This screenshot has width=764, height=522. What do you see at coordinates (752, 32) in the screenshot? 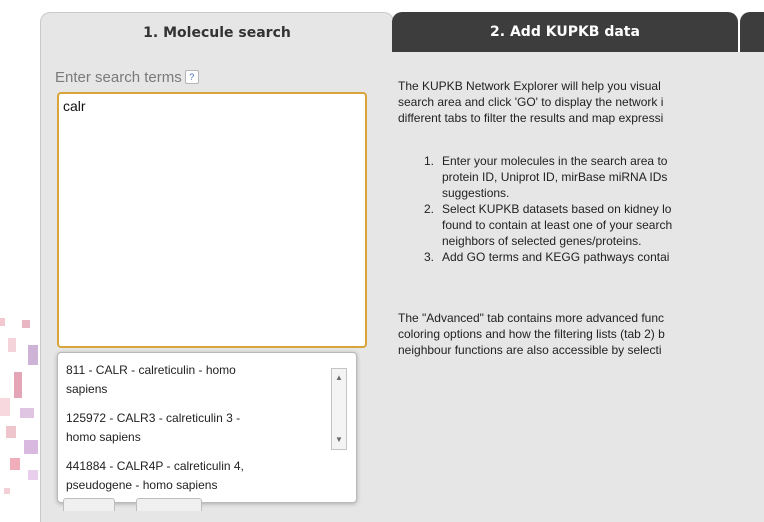
I see `tab-next` at bounding box center [752, 32].